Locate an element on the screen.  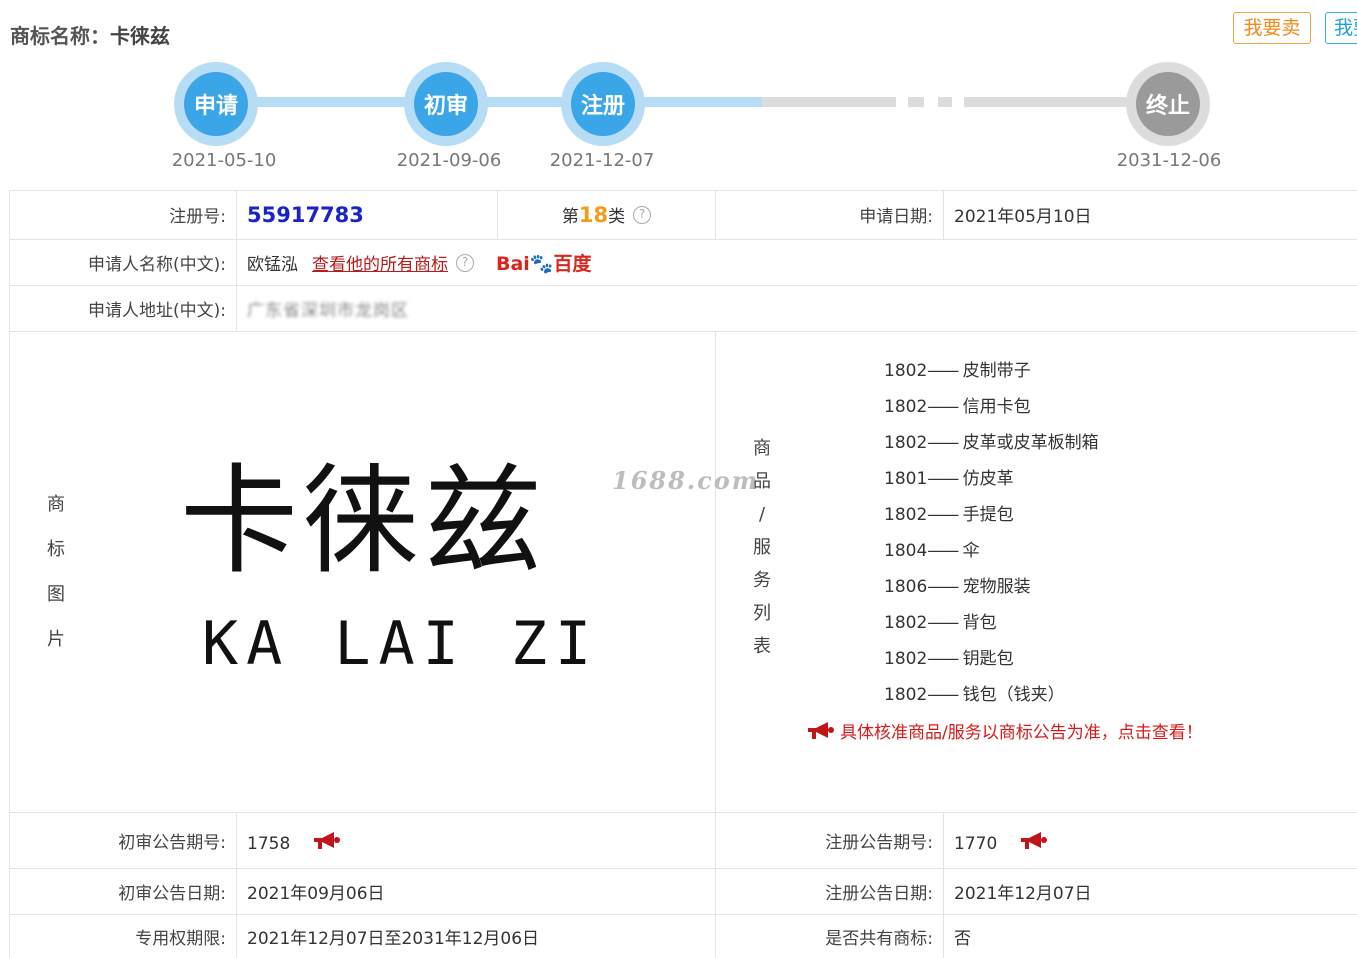
apply-date-label: 申请日期: is located at coordinates (830, 215).